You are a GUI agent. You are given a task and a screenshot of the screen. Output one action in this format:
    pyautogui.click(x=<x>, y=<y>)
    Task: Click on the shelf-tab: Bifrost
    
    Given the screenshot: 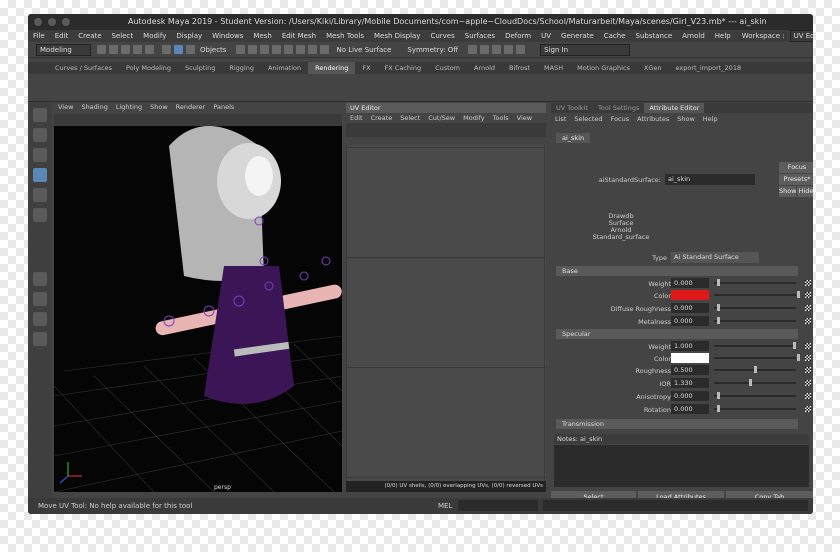 What is the action you would take?
    pyautogui.click(x=519, y=68)
    